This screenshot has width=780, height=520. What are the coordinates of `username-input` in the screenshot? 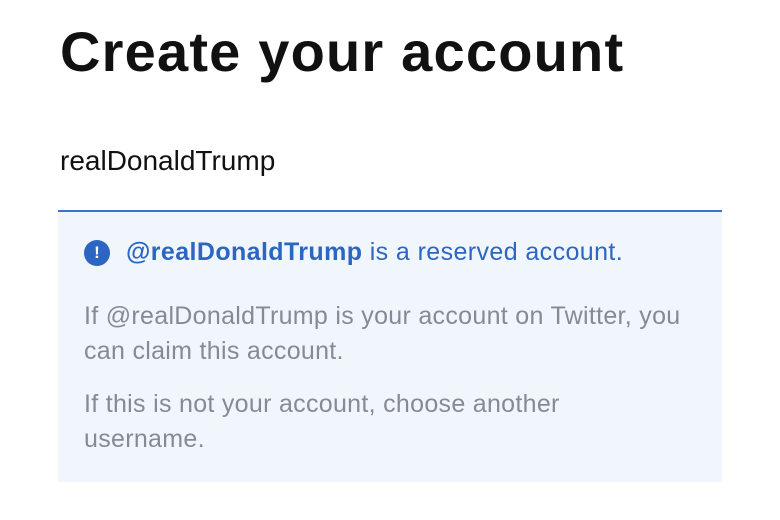 It's located at (360, 161).